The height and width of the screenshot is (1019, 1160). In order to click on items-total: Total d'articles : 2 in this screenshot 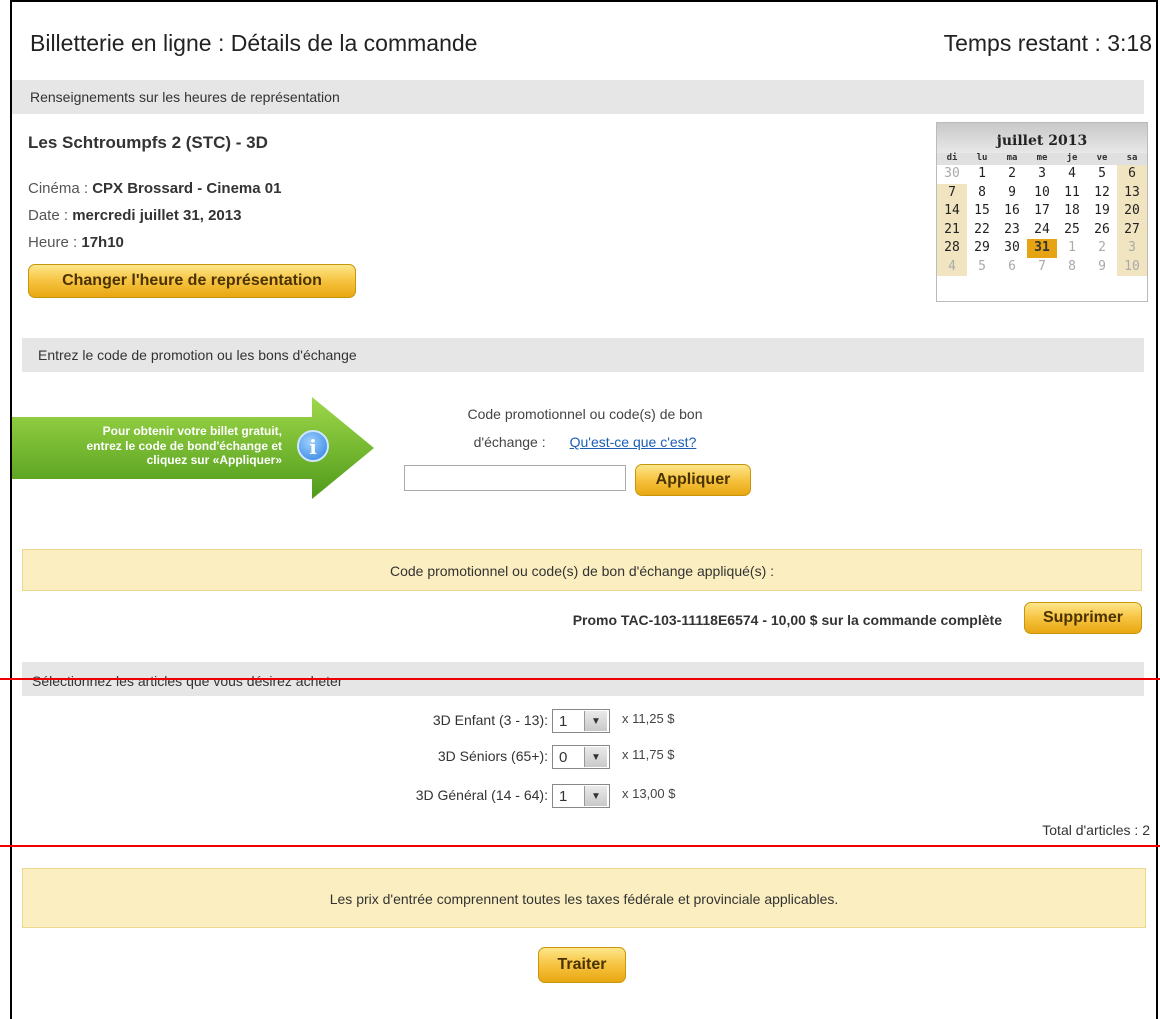, I will do `click(1096, 830)`.